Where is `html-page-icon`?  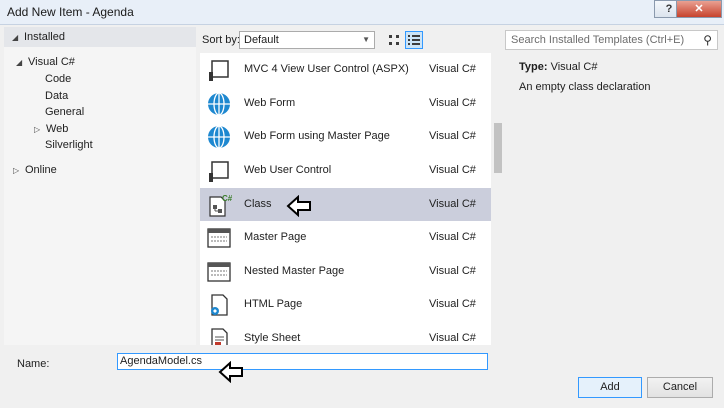
html-page-icon is located at coordinates (219, 305).